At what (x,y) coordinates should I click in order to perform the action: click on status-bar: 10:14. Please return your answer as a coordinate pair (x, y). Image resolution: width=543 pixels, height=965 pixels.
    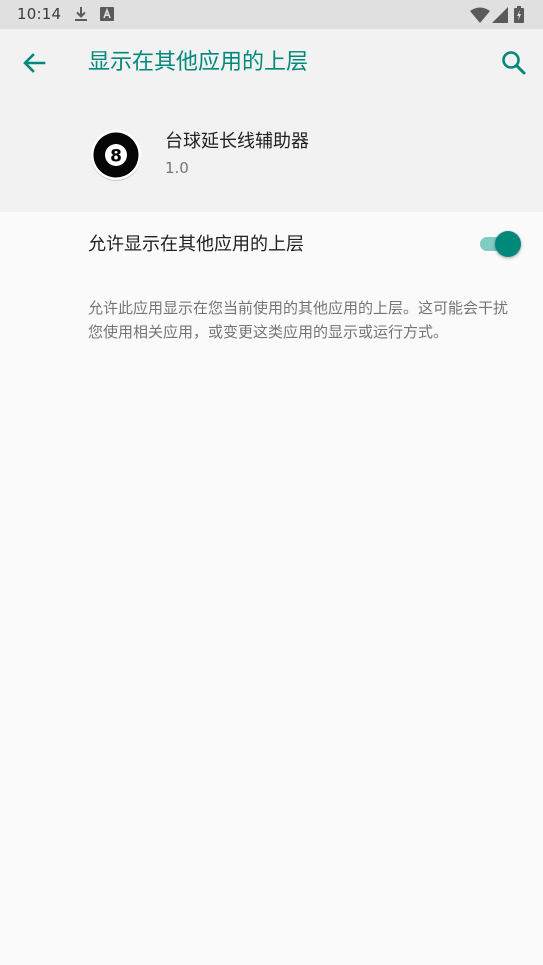
    Looking at the image, I should click on (271, 14).